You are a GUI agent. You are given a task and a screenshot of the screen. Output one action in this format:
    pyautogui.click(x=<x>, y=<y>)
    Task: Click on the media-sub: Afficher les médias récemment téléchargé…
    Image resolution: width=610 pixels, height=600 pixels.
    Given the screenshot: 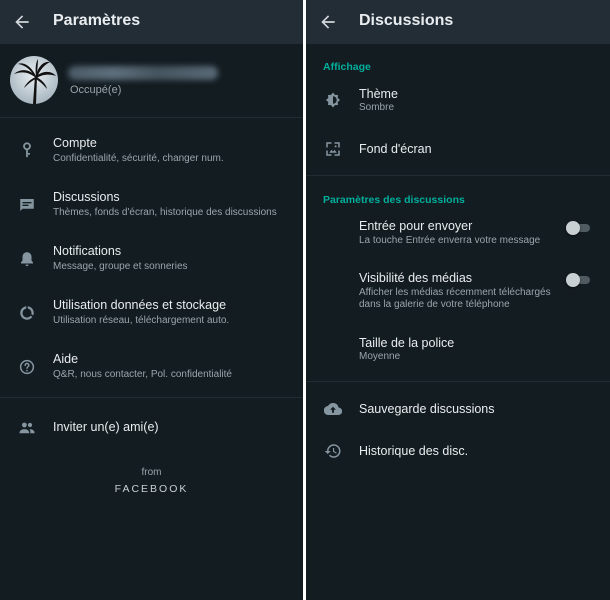 What is the action you would take?
    pyautogui.click(x=455, y=298)
    